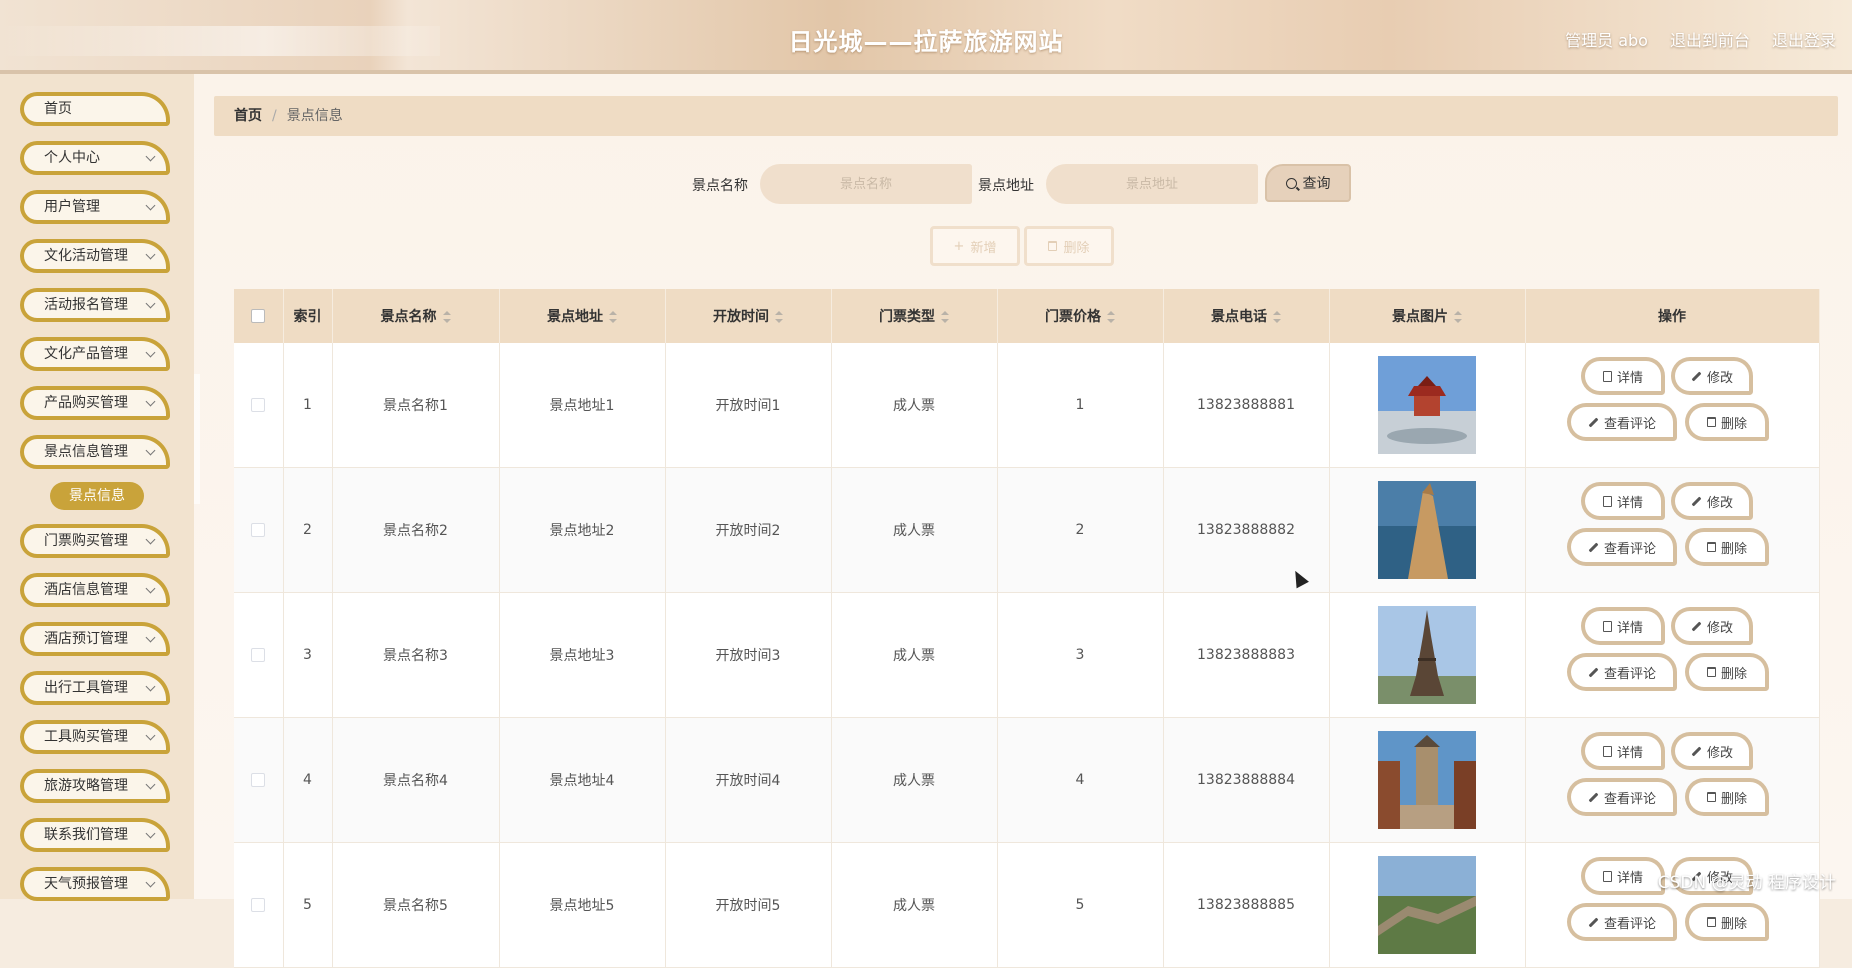 The width and height of the screenshot is (1852, 968). What do you see at coordinates (1427, 530) in the screenshot?
I see `sea-cliff-photo` at bounding box center [1427, 530].